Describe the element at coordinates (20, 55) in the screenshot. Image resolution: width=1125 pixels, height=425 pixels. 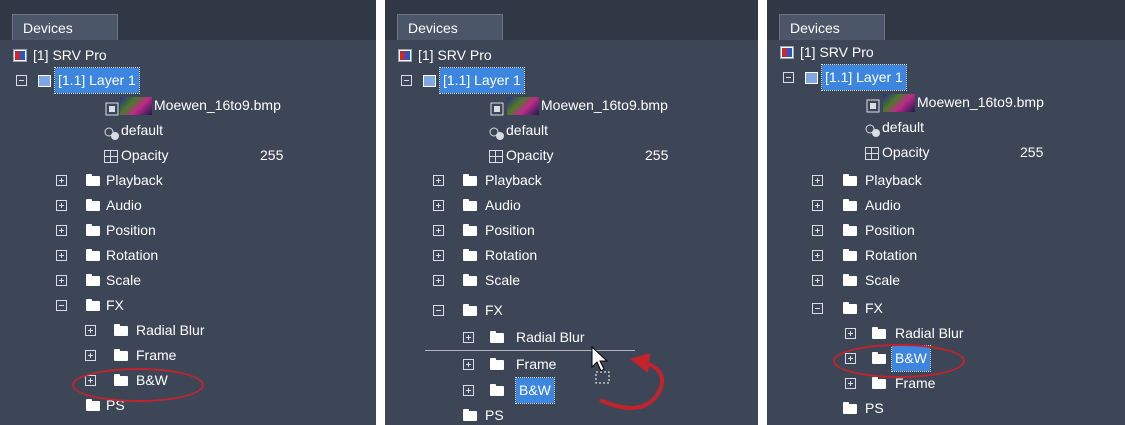
I see `server-icon` at that location.